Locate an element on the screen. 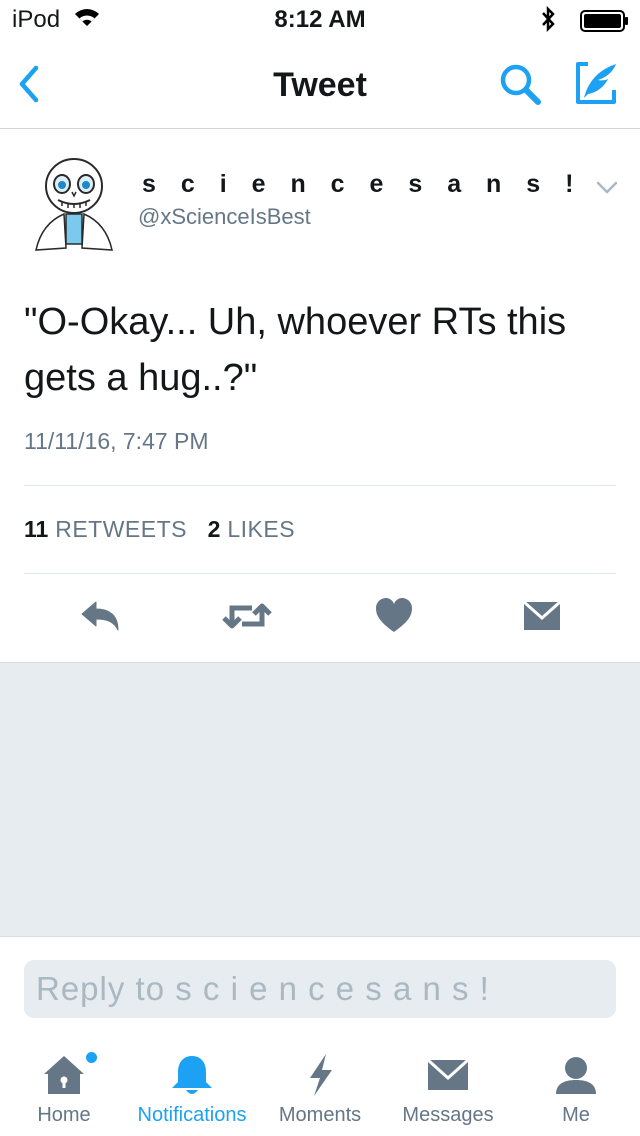  reply-button is located at coordinates (100, 616).